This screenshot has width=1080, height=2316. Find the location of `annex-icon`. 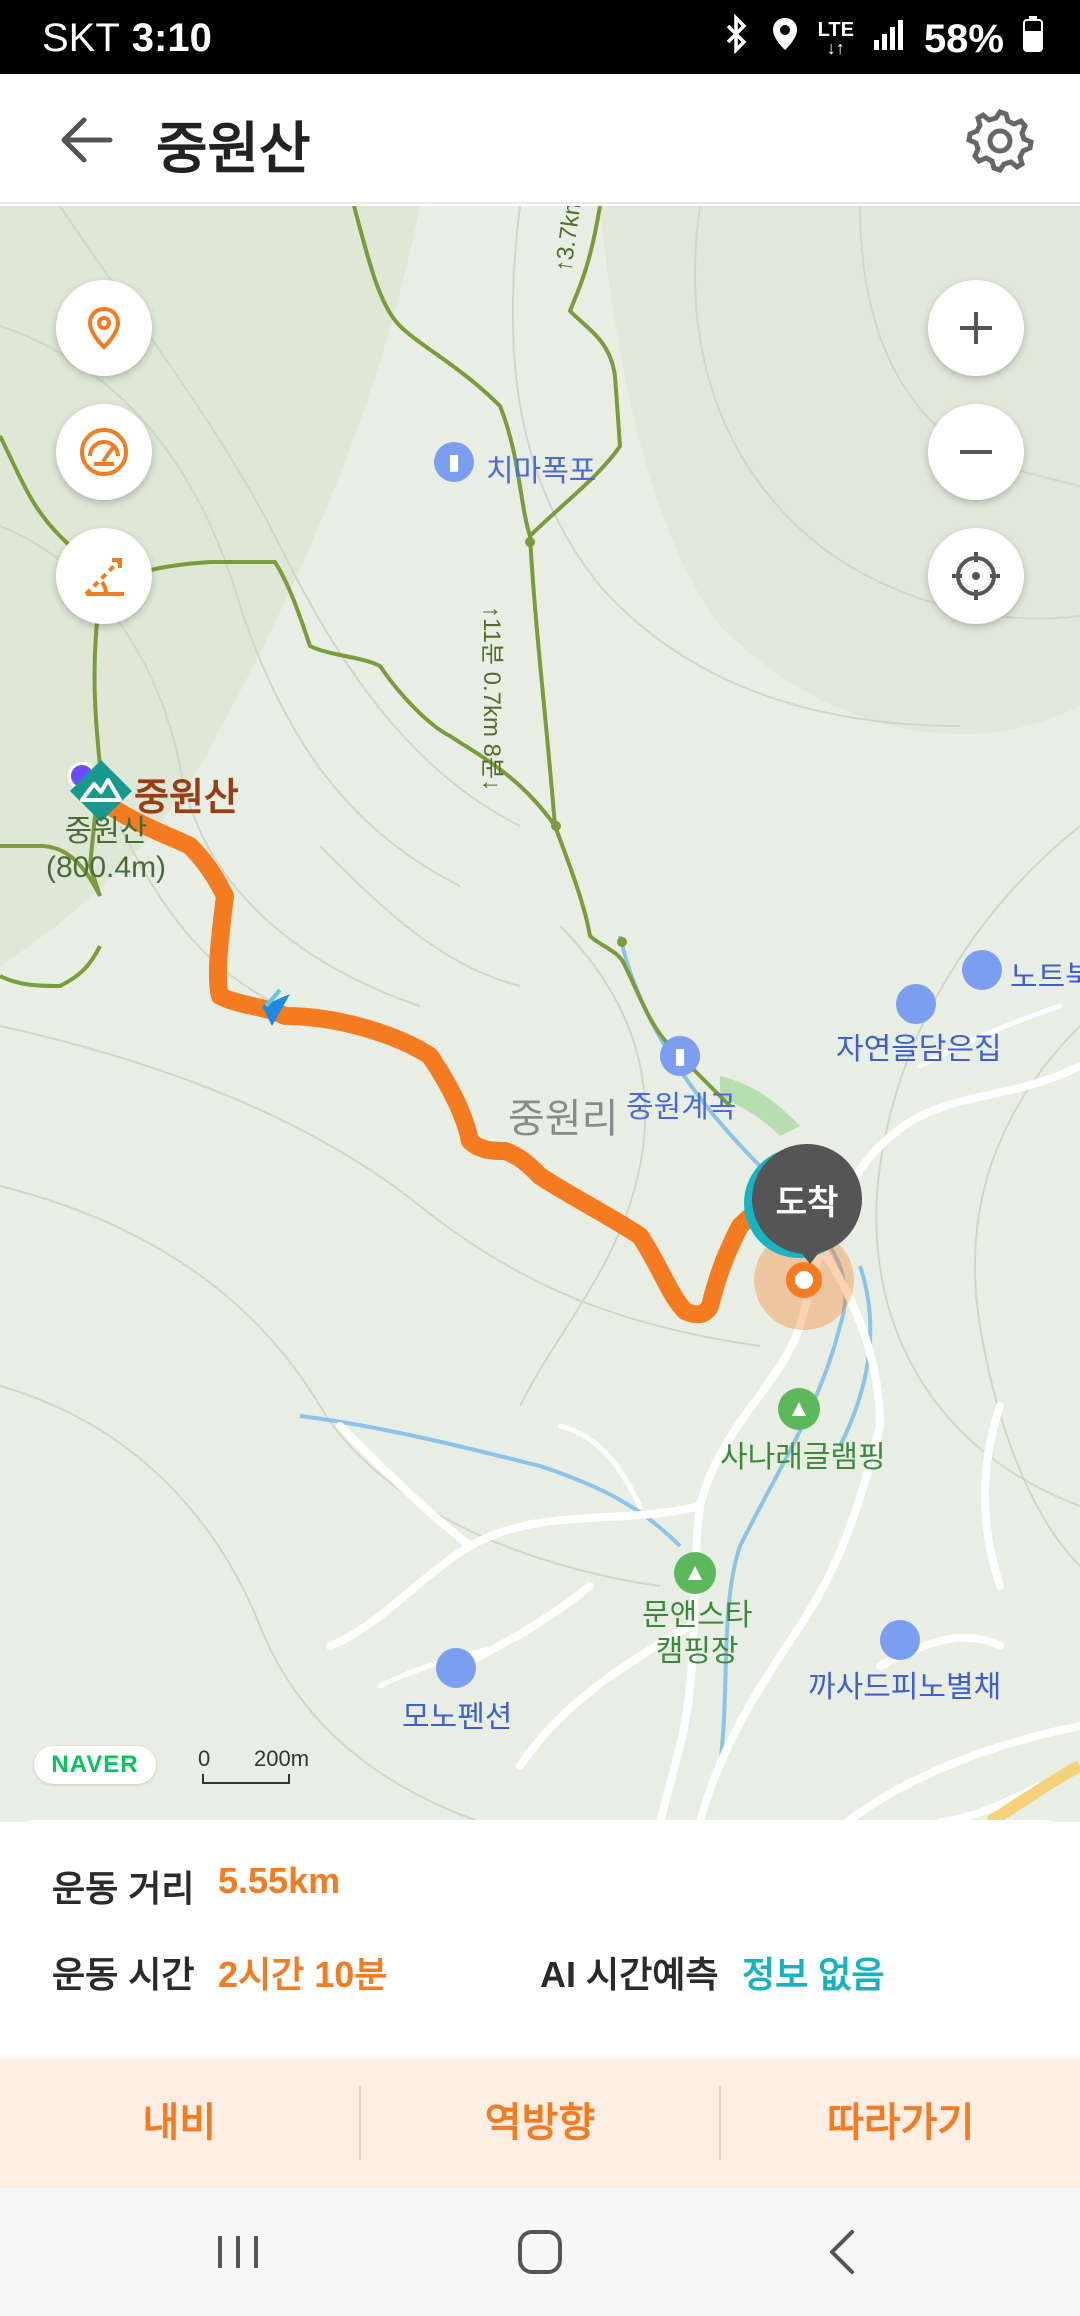

annex-icon is located at coordinates (900, 1640).